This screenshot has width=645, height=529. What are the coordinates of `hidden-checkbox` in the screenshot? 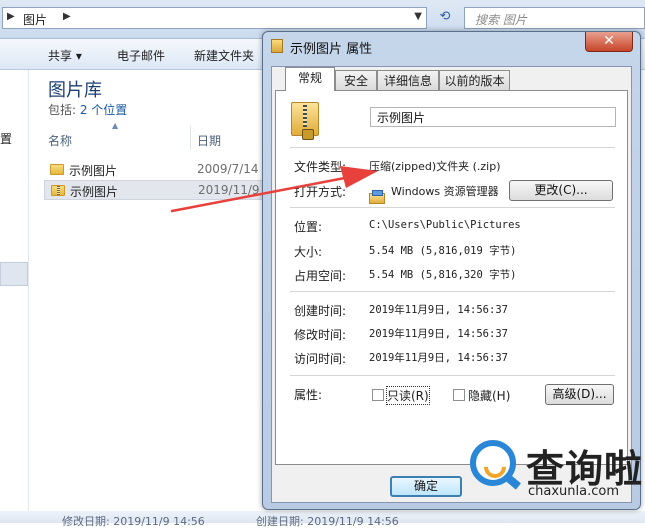 It's located at (459, 395).